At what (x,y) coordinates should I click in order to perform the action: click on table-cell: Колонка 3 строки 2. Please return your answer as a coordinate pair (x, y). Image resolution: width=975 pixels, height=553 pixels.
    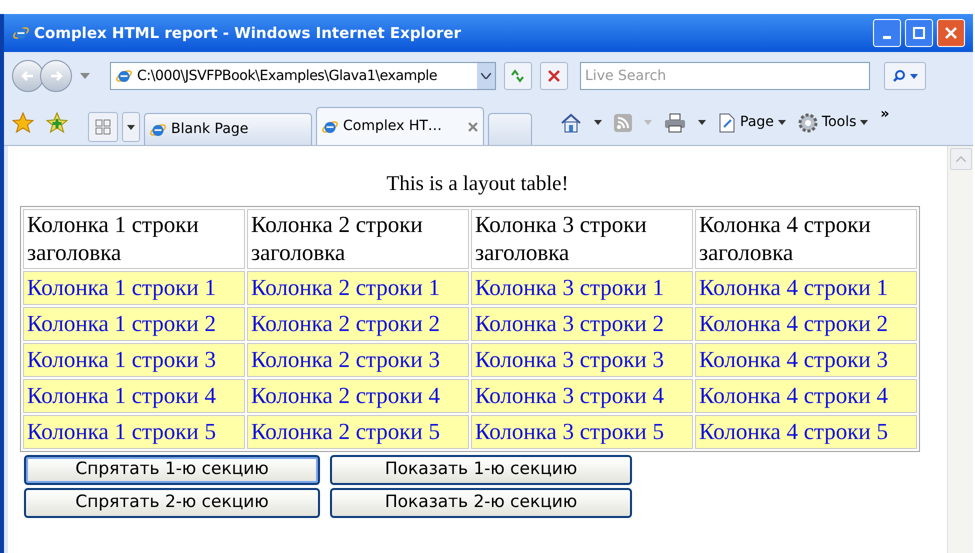
    Looking at the image, I should click on (582, 323).